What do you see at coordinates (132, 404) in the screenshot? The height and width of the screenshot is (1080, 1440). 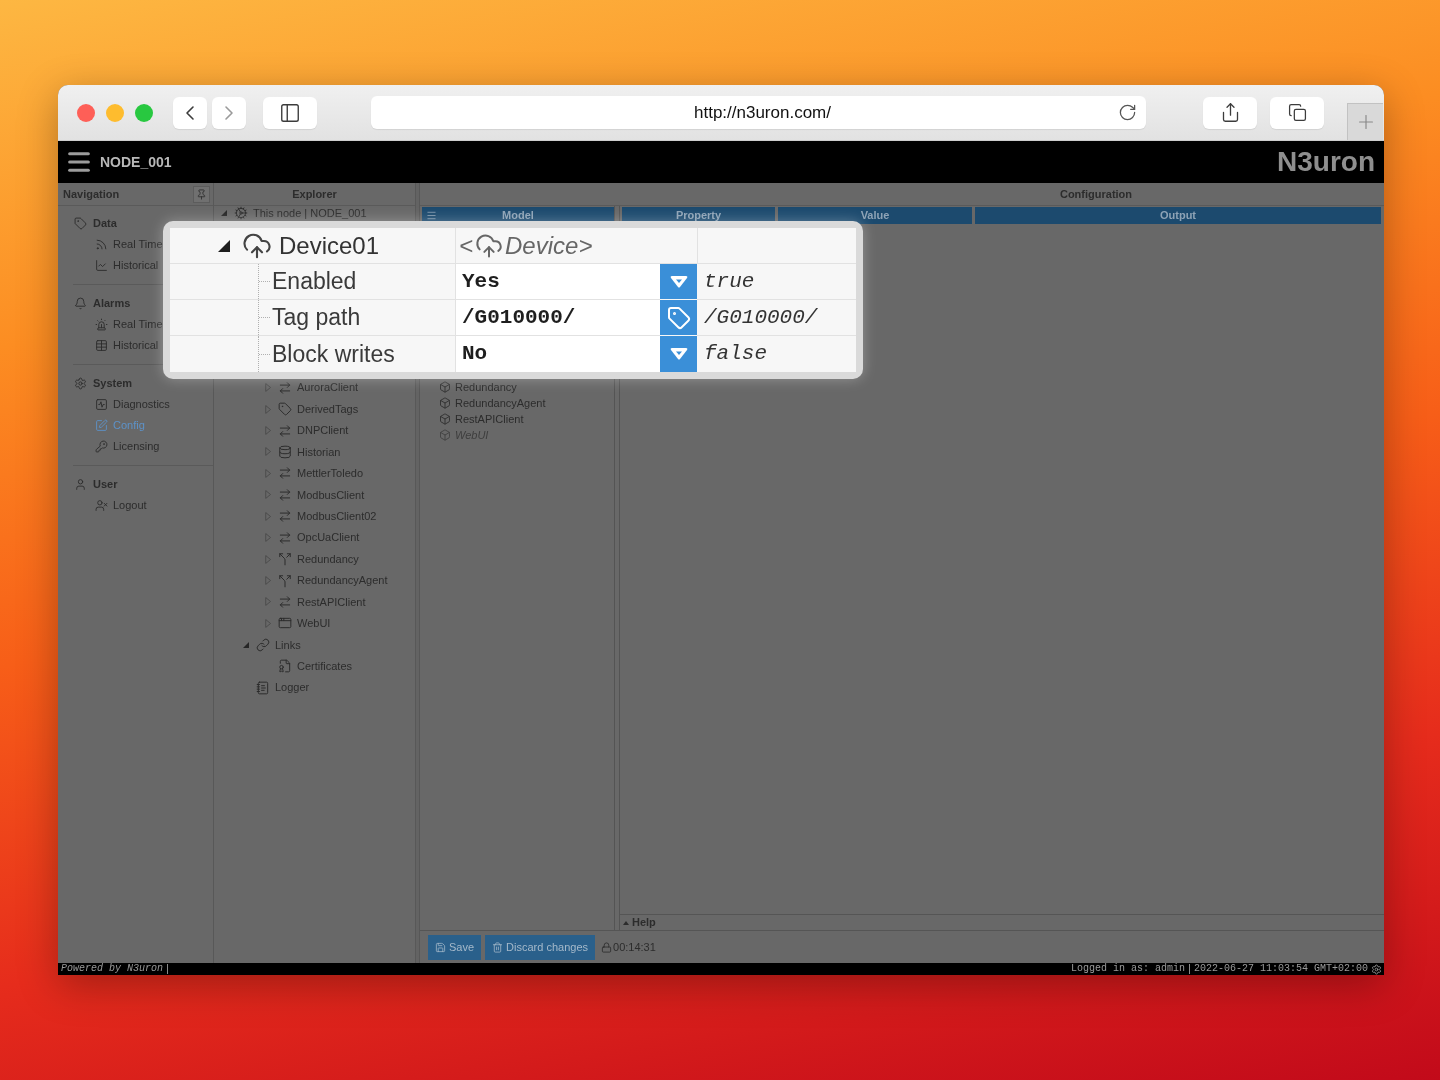 I see `nav-link: Diagnostics` at bounding box center [132, 404].